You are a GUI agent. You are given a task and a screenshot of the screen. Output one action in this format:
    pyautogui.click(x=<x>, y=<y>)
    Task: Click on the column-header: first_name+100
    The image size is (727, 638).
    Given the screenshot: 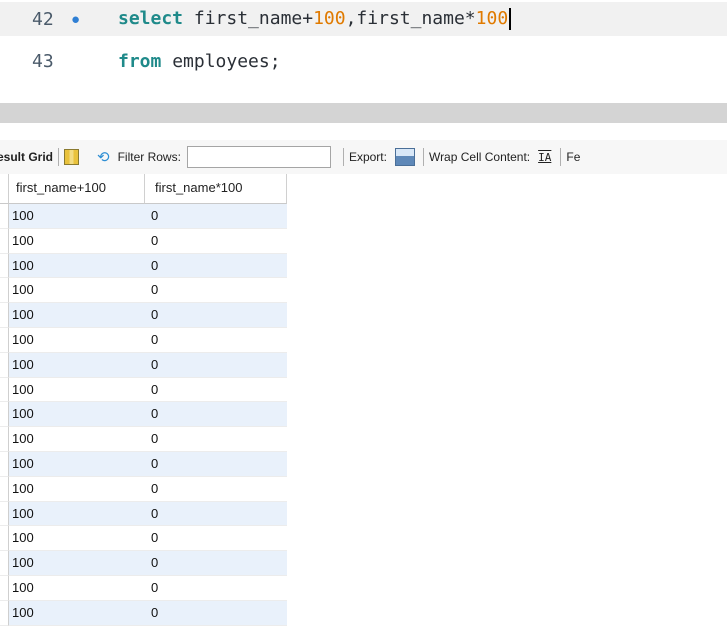 What is the action you would take?
    pyautogui.click(x=77, y=189)
    